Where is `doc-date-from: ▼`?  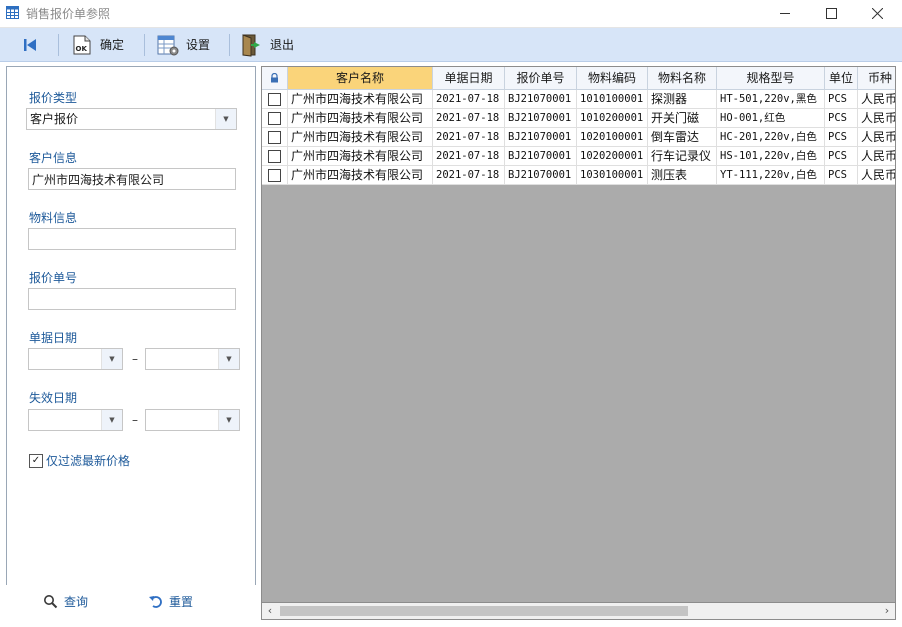 doc-date-from: ▼ is located at coordinates (75, 359).